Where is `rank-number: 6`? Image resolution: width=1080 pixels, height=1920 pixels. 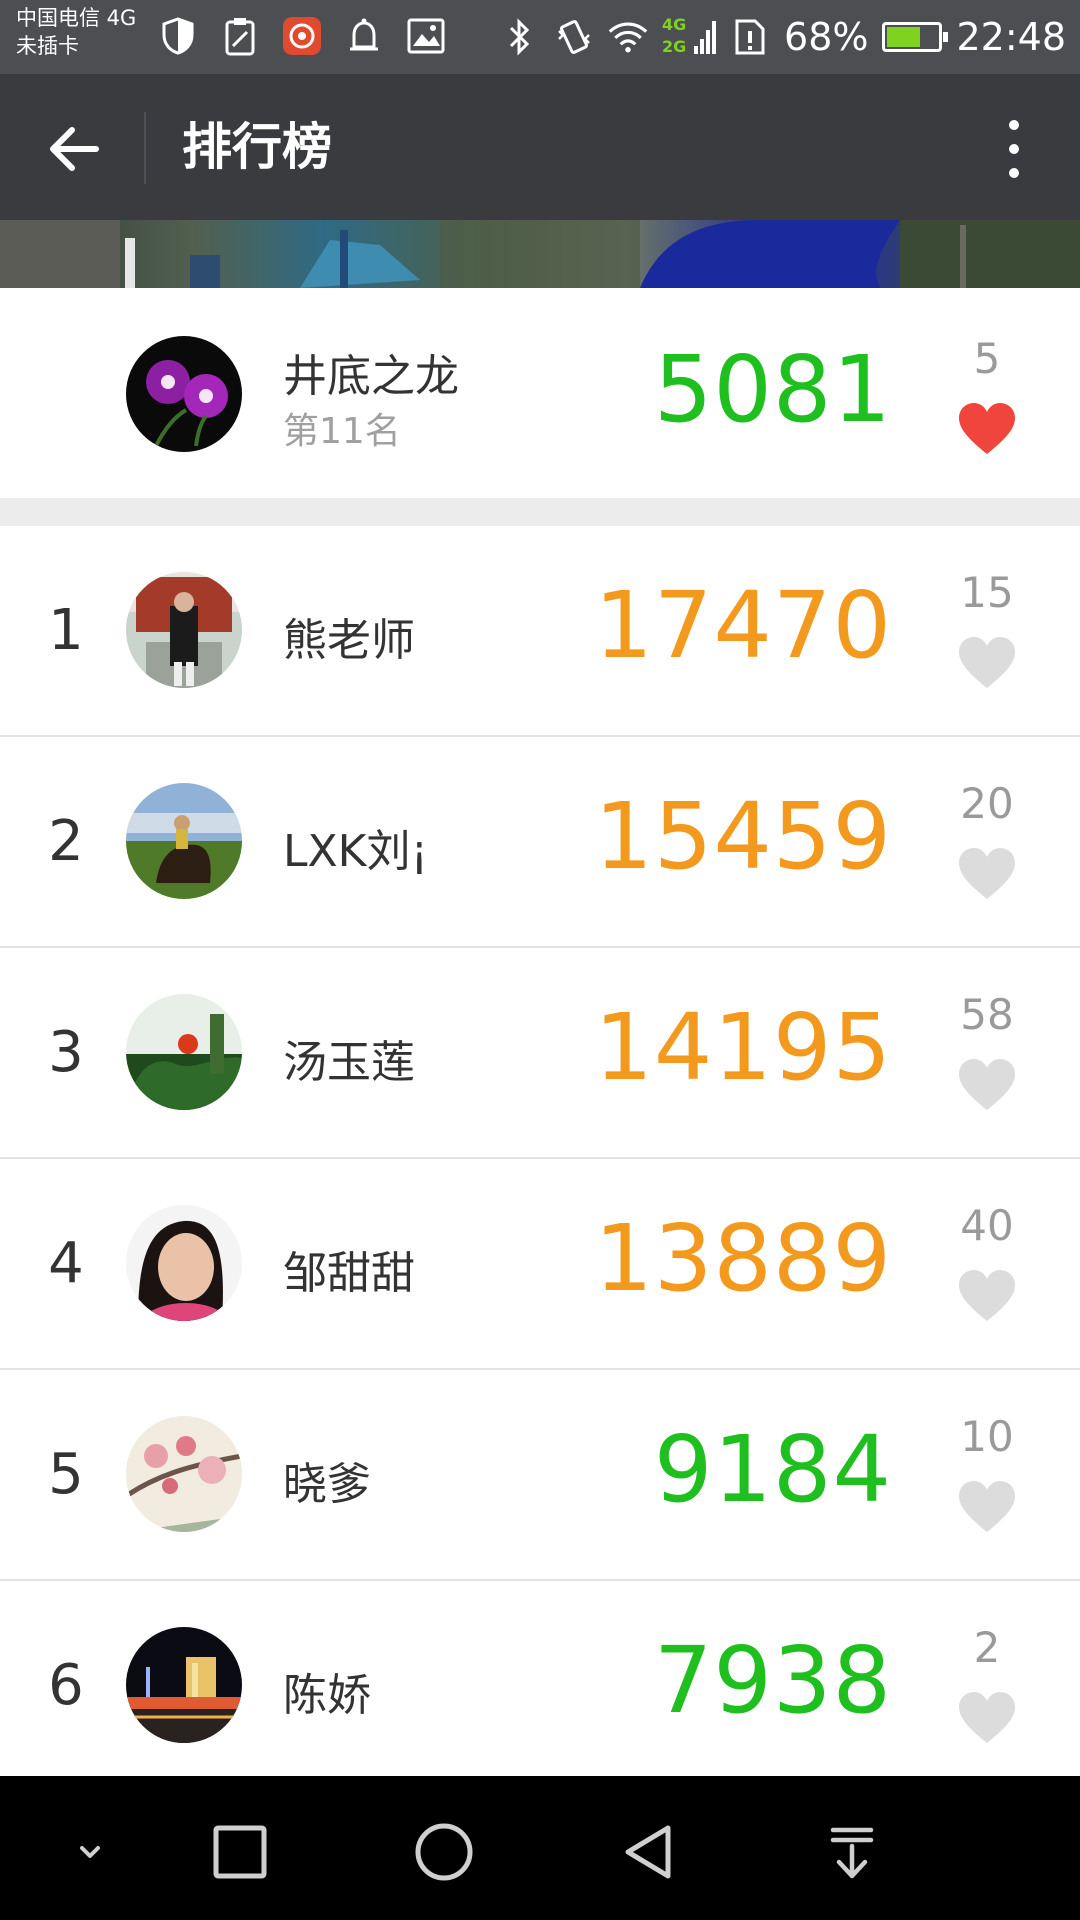
rank-number: 6 is located at coordinates (66, 1685).